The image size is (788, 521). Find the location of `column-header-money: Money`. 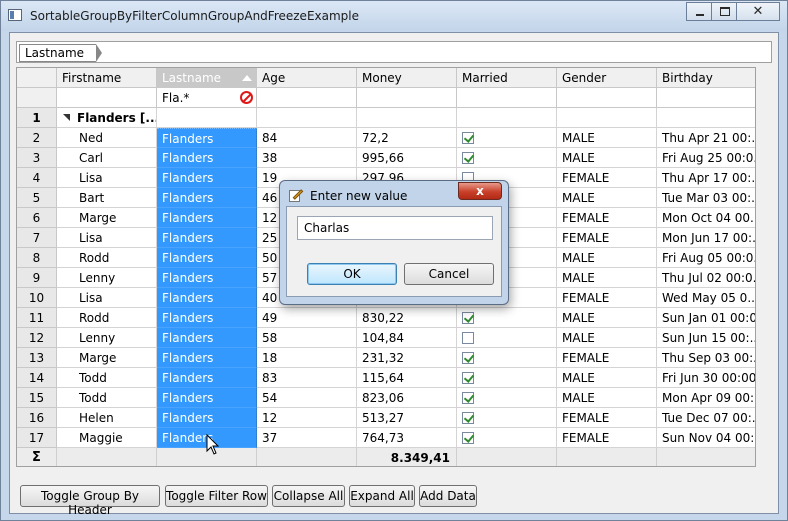

column-header-money: Money is located at coordinates (407, 78).